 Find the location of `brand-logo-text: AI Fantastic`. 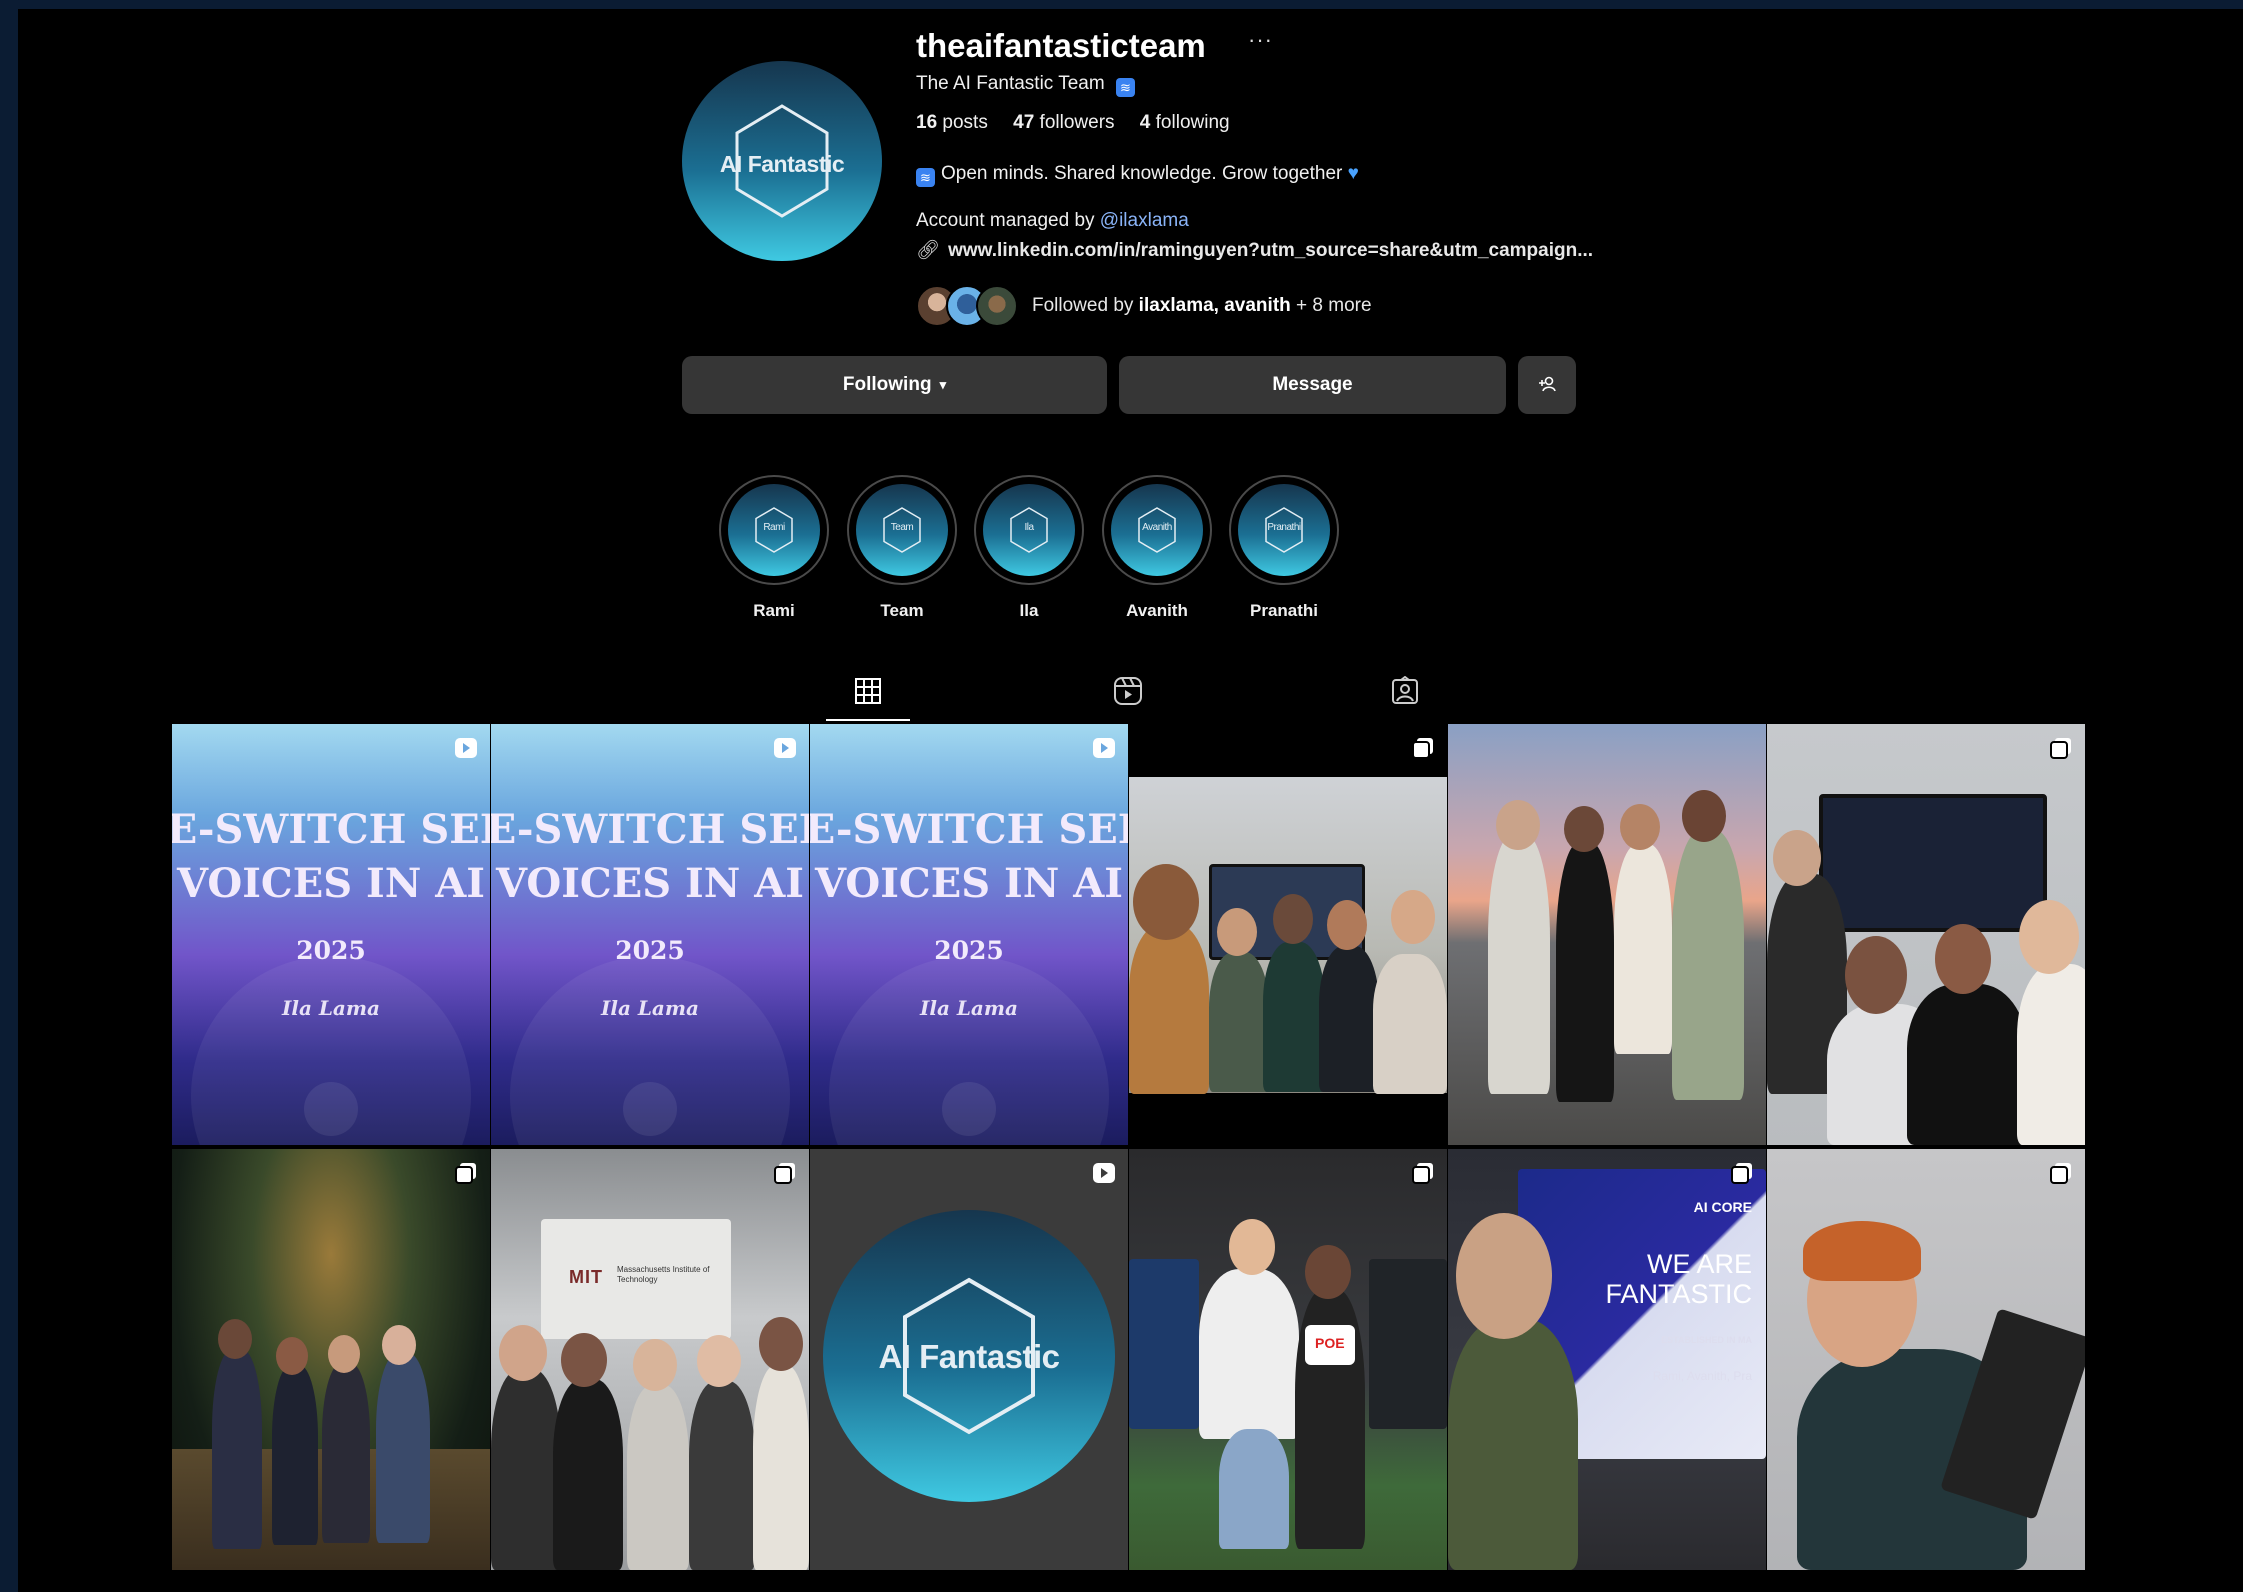

brand-logo-text: AI Fantastic is located at coordinates (969, 1356).